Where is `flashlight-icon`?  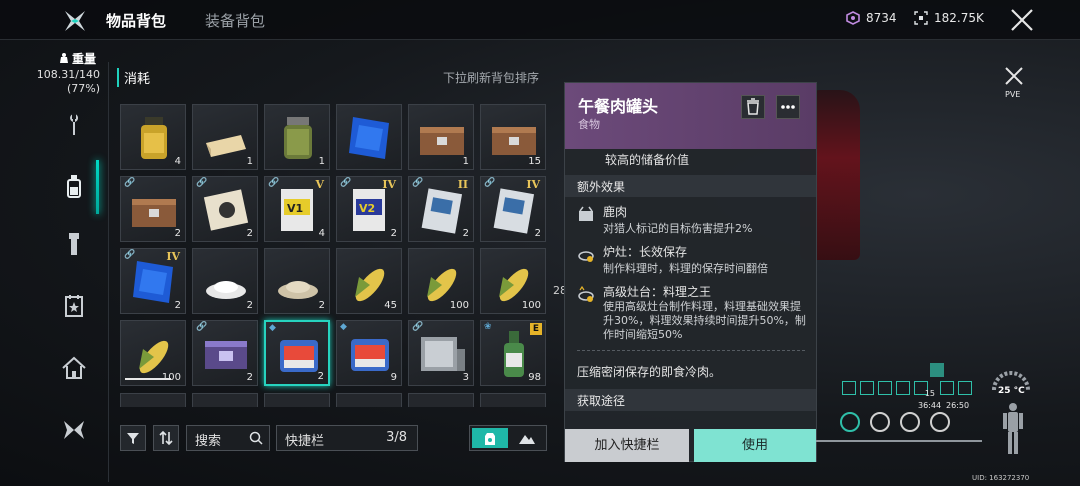
flashlight-icon is located at coordinates (74, 244).